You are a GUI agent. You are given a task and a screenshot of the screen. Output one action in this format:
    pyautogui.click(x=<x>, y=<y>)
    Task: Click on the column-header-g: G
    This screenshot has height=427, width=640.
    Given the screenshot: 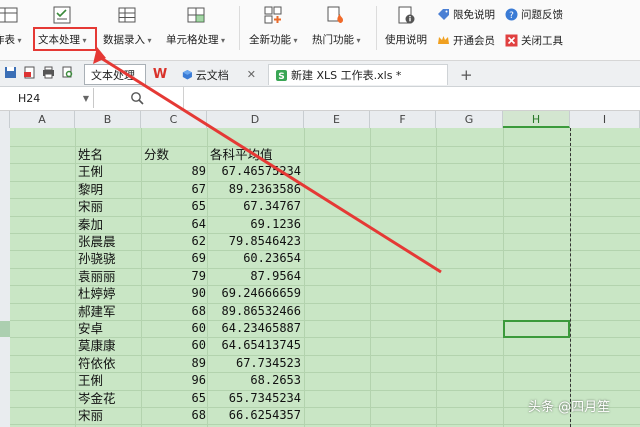 What is the action you would take?
    pyautogui.click(x=469, y=119)
    